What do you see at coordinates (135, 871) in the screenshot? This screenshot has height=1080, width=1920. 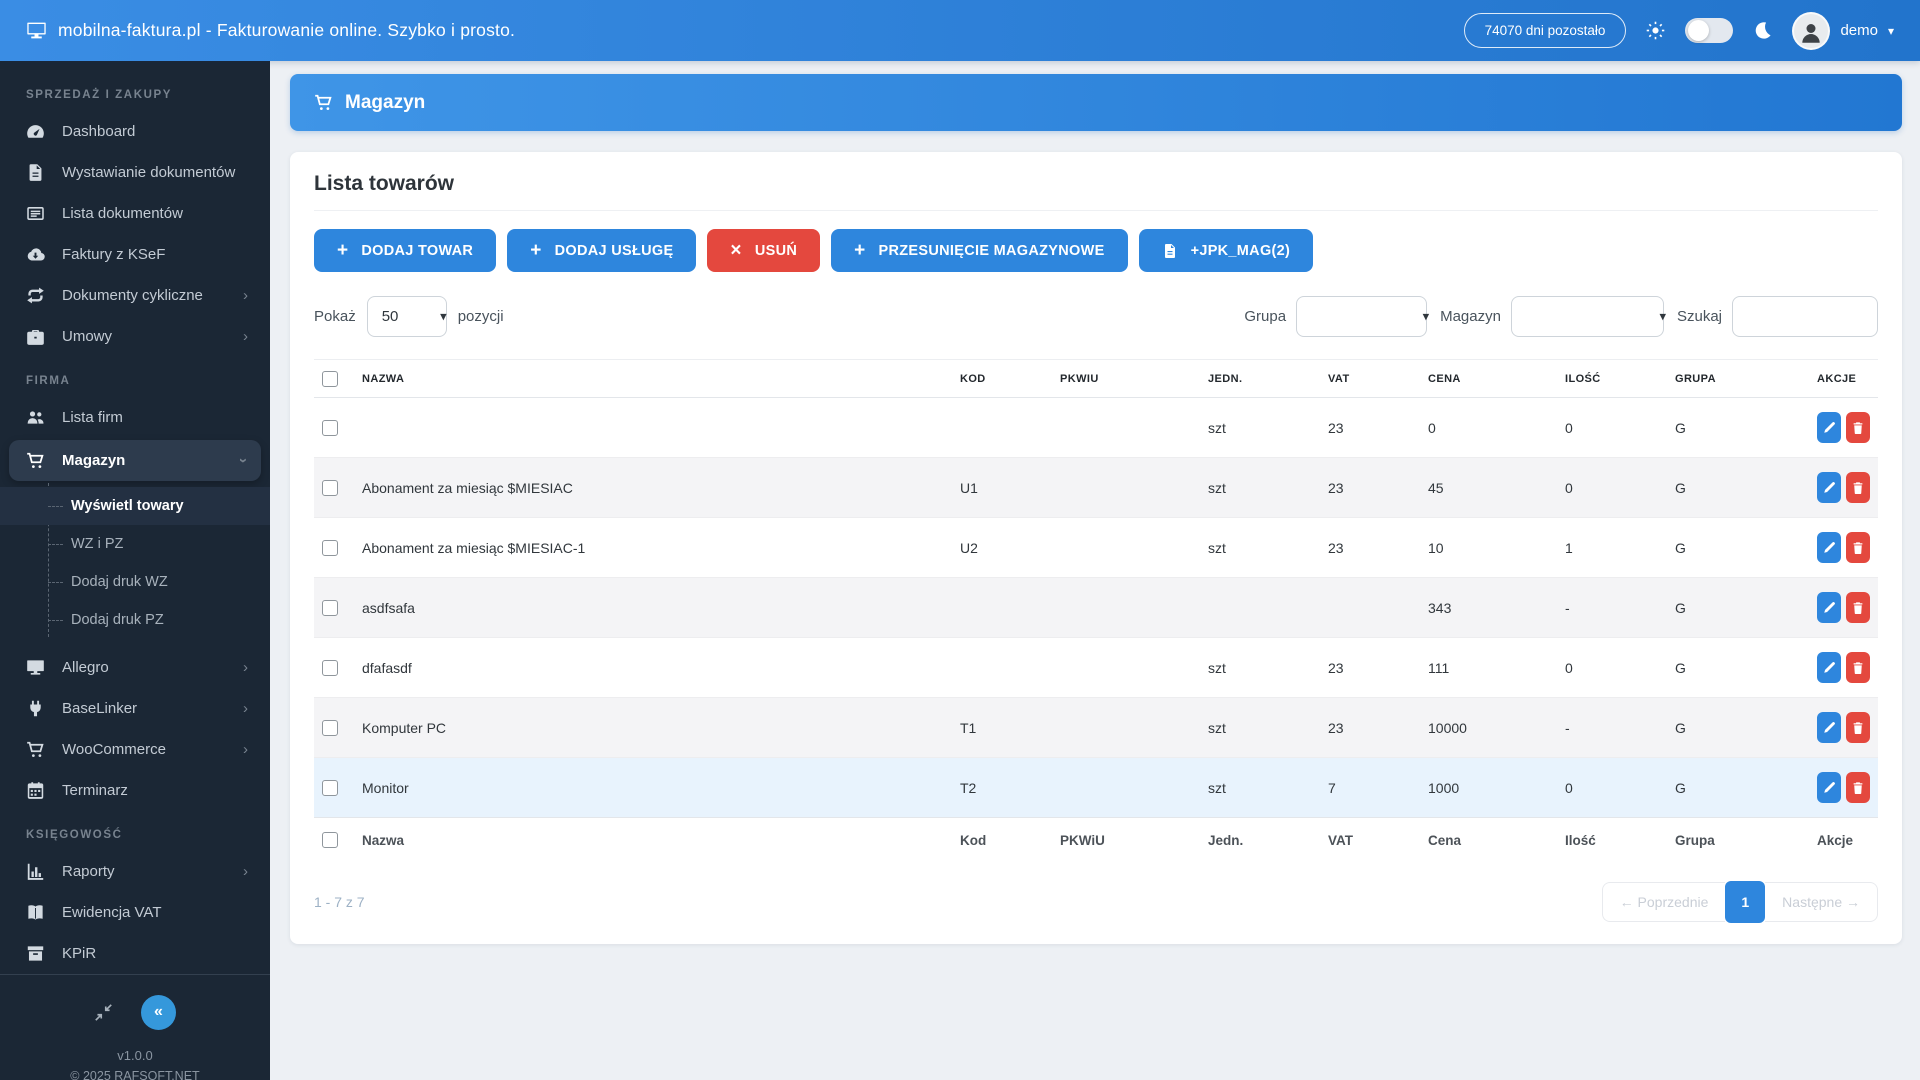 I see `sidebar-item-raporty: Raporty ›` at bounding box center [135, 871].